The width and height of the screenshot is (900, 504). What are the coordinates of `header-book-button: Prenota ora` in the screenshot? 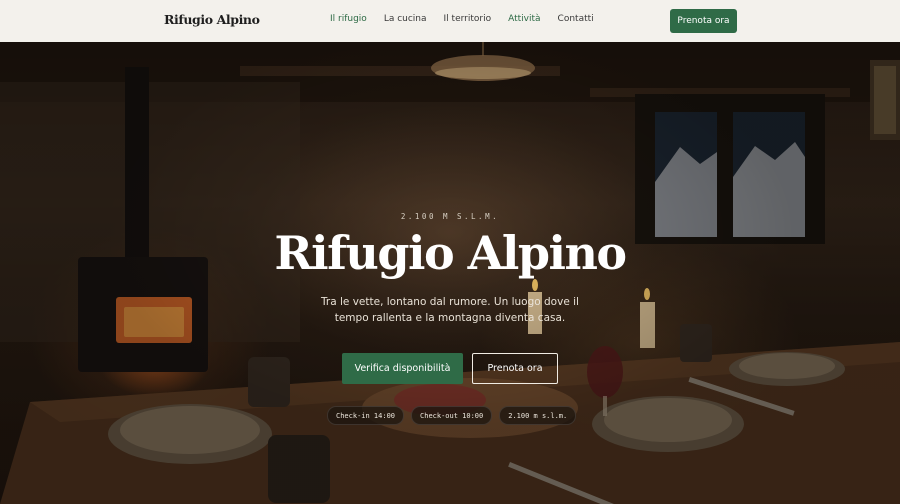 It's located at (703, 21).